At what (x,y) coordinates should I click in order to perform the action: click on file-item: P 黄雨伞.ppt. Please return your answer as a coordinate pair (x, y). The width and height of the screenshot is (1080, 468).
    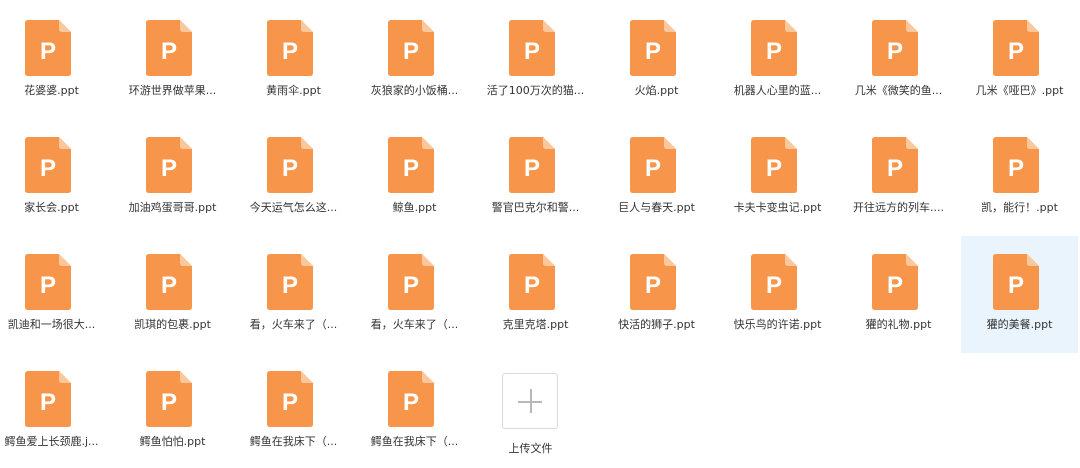
    Looking at the image, I should click on (293, 60).